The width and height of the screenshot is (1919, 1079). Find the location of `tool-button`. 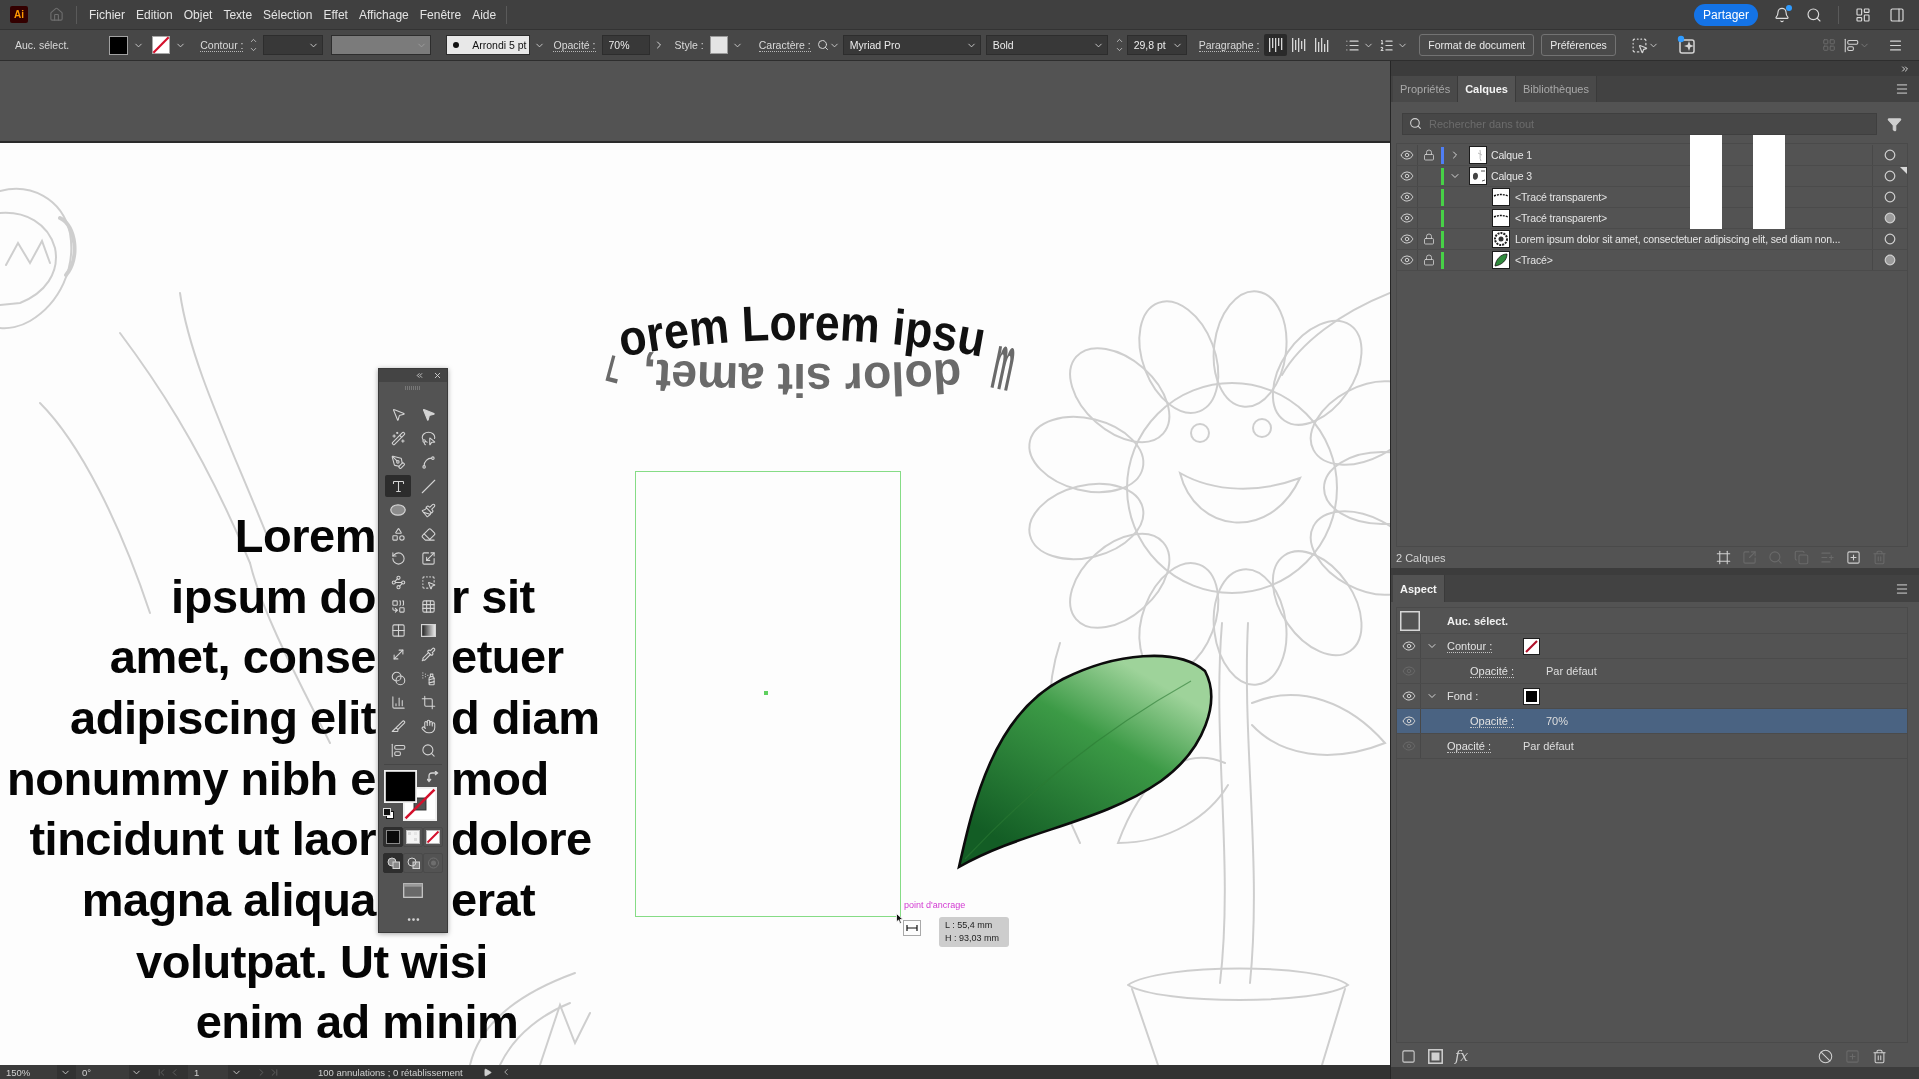

tool-button is located at coordinates (398, 486).